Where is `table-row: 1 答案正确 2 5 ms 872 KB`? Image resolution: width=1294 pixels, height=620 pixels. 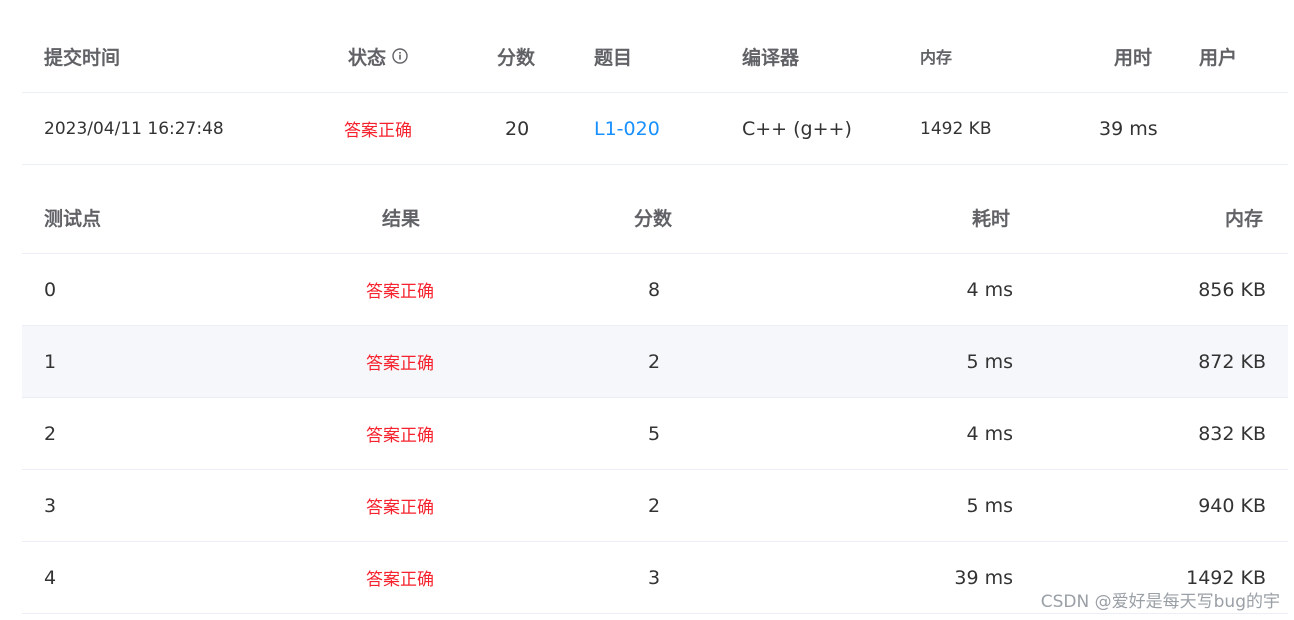
table-row: 1 答案正确 2 5 ms 872 KB is located at coordinates (655, 362).